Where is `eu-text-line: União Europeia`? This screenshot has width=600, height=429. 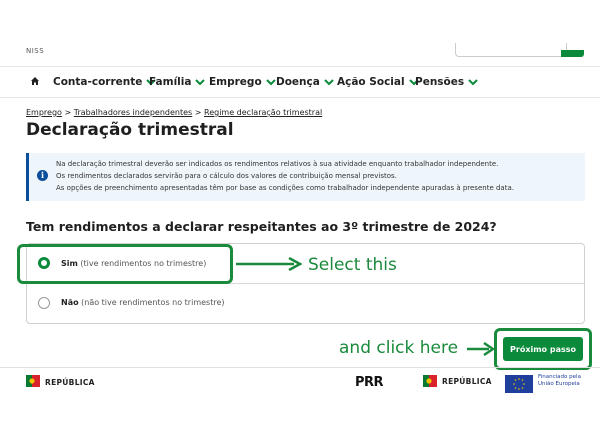
eu-text-line: União Europeia is located at coordinates (559, 384).